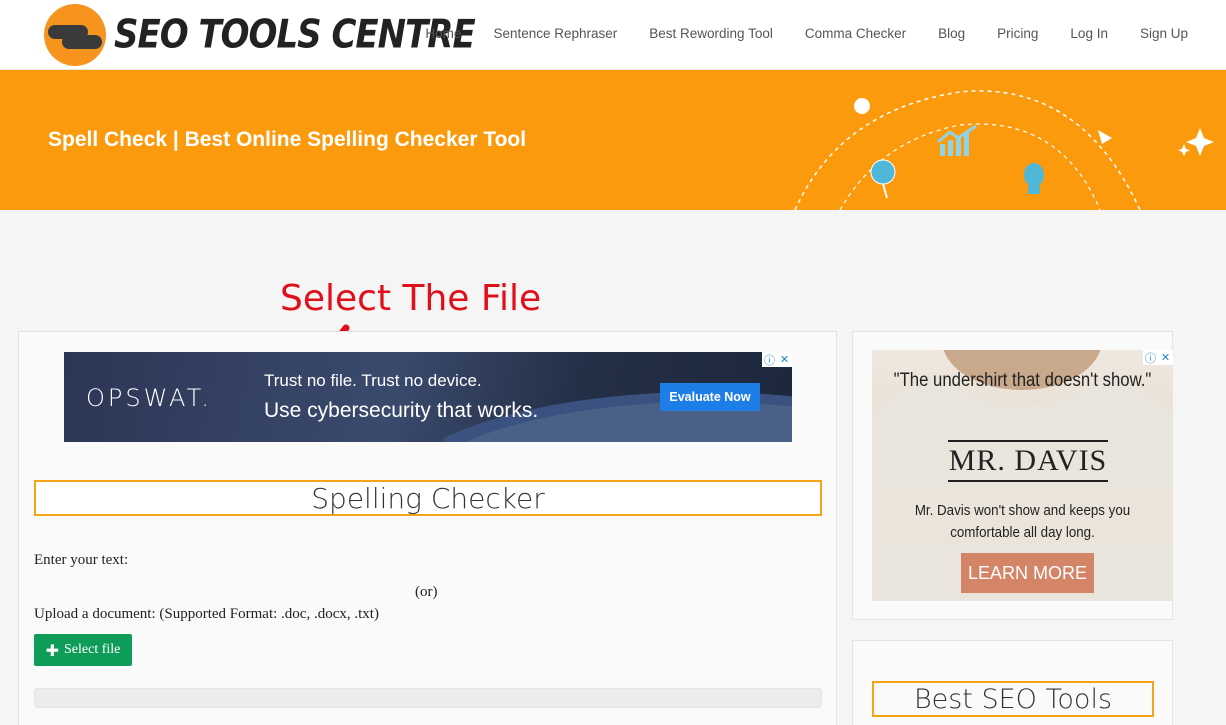  Describe the element at coordinates (855, 33) in the screenshot. I see `nav-comma-checker: Comma Checker` at that location.